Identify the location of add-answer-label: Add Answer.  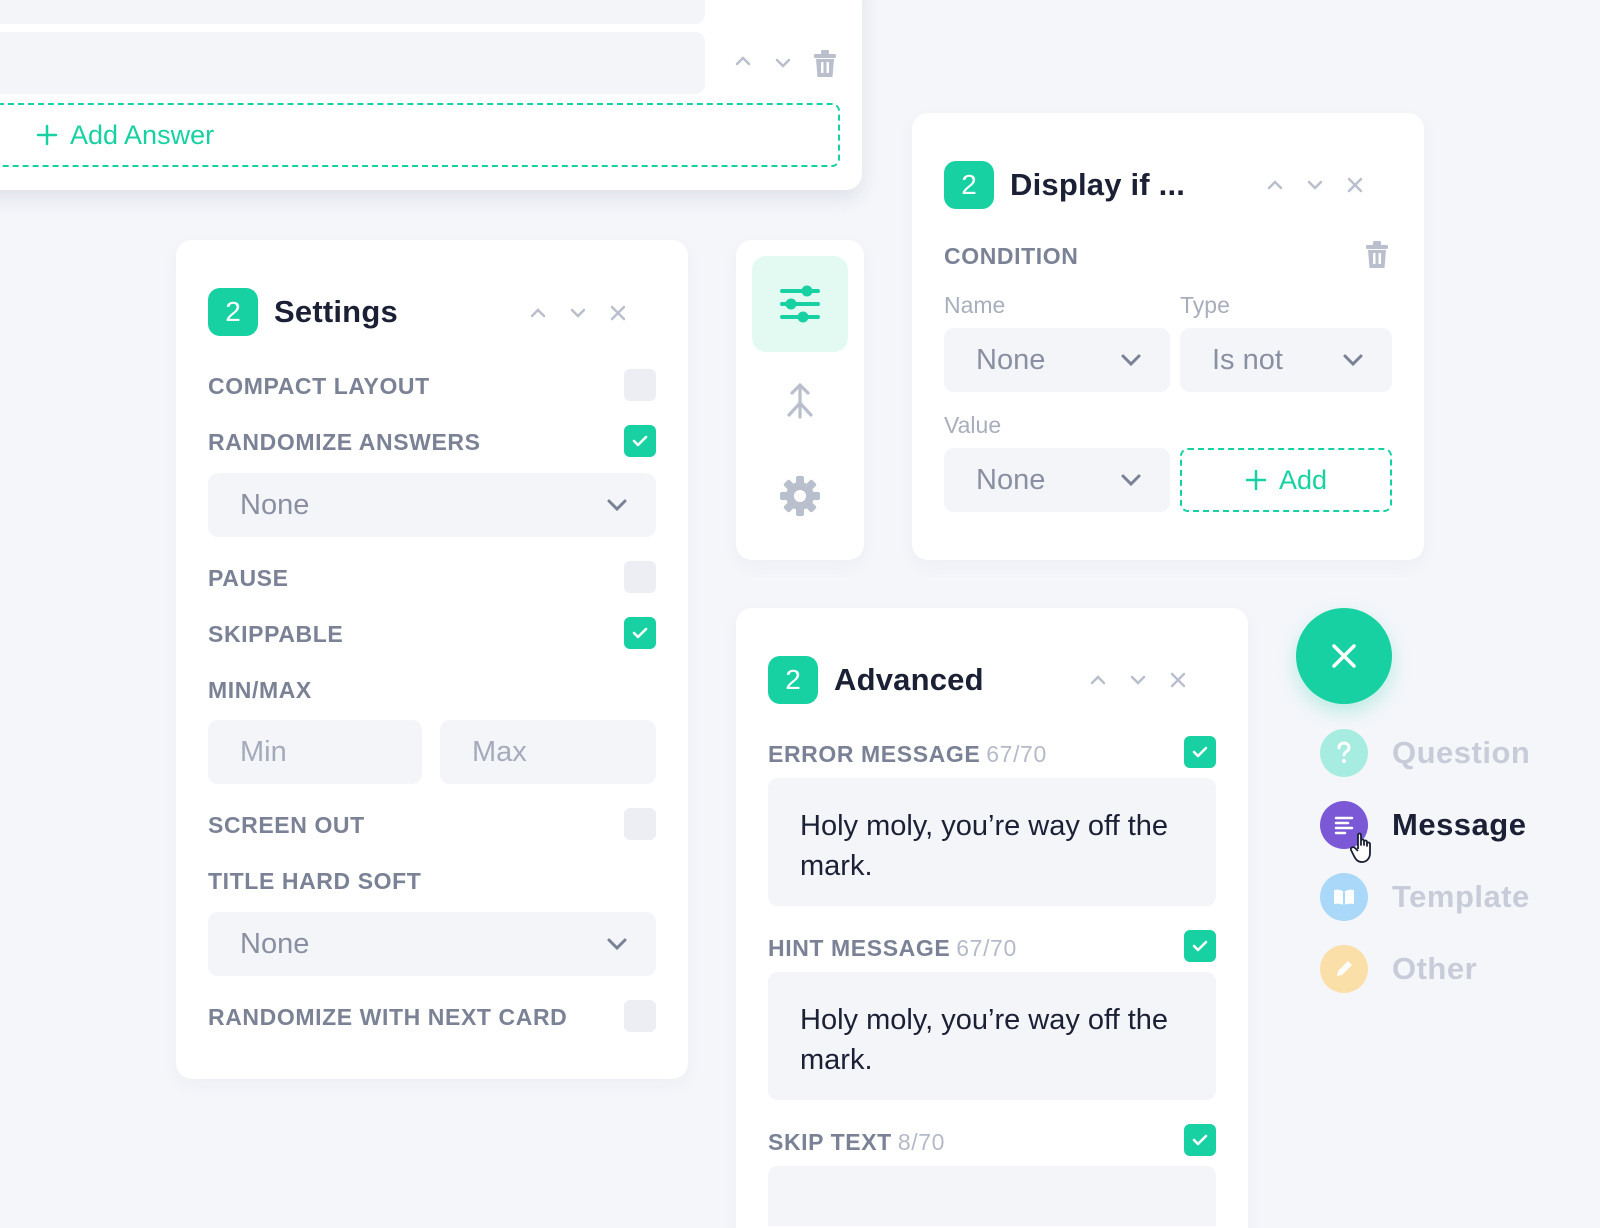
(142, 134).